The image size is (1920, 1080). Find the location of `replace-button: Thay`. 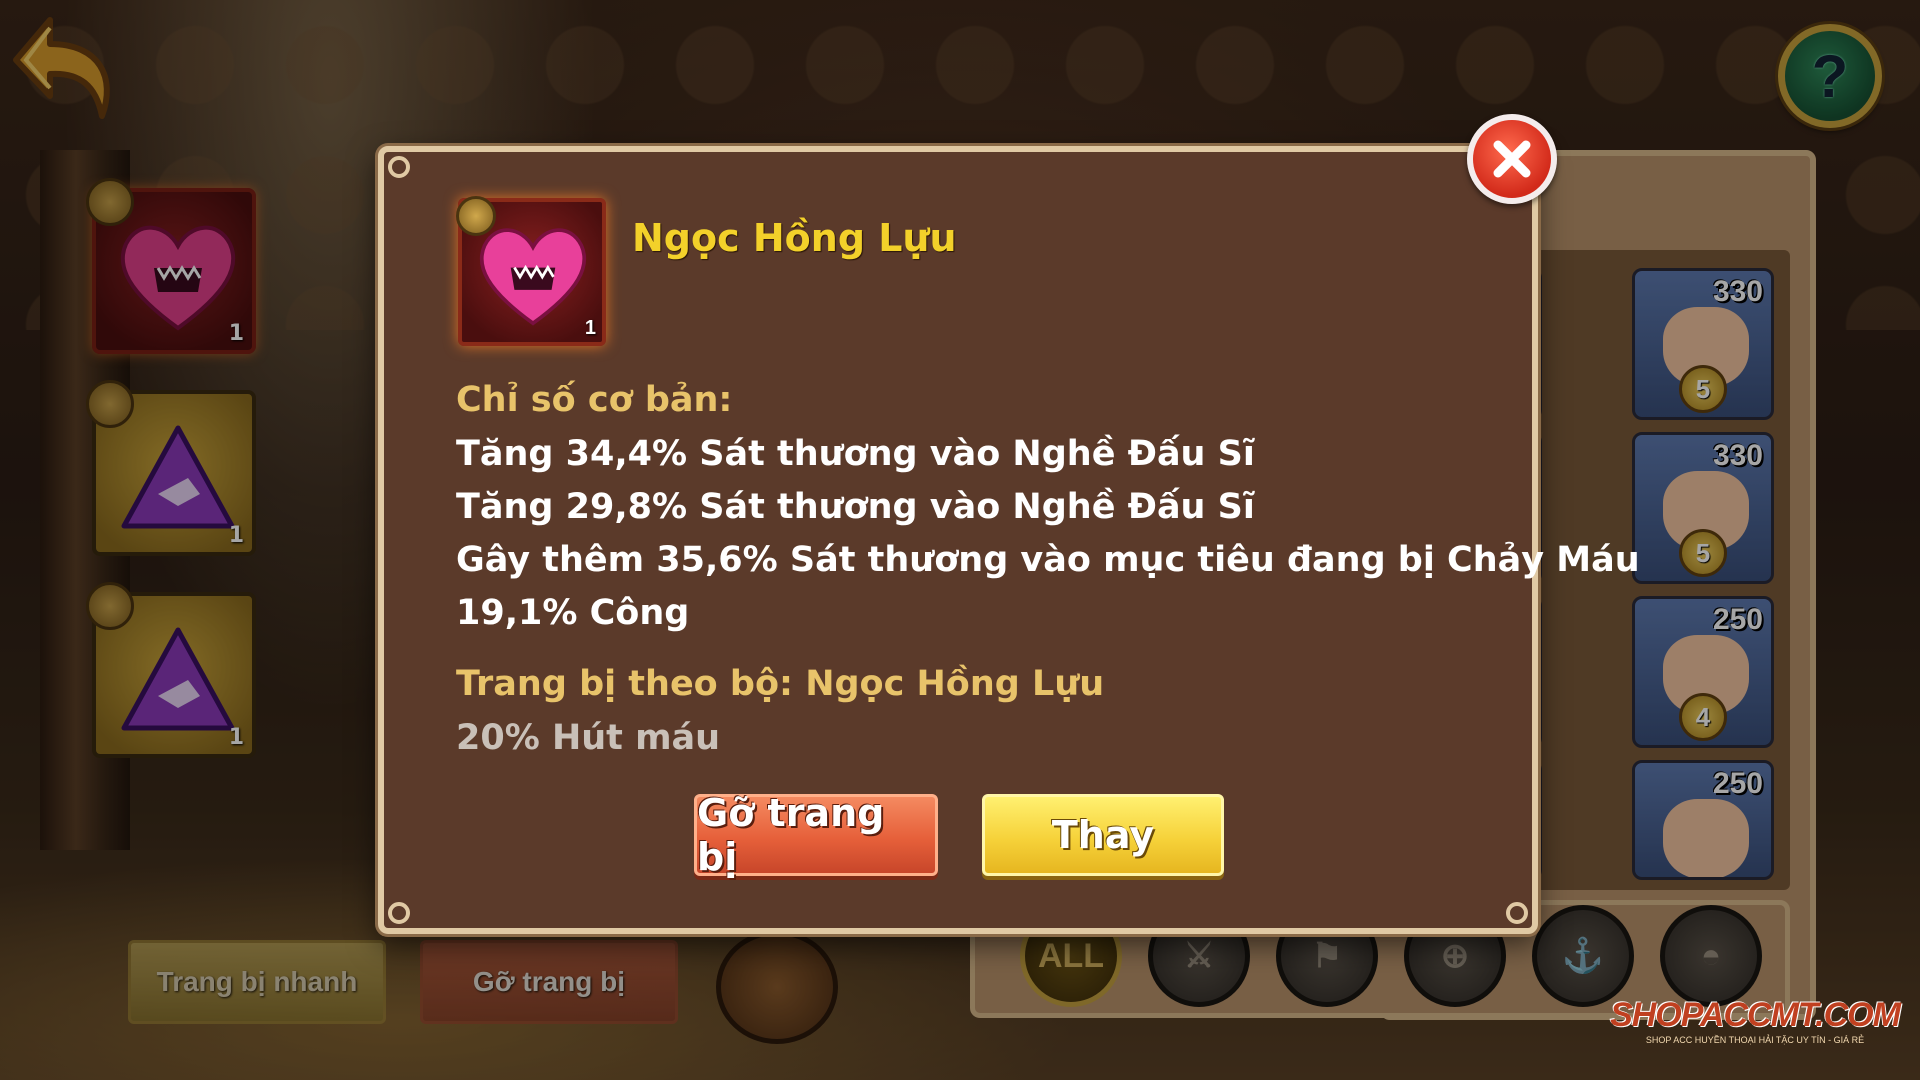

replace-button: Thay is located at coordinates (1103, 835).